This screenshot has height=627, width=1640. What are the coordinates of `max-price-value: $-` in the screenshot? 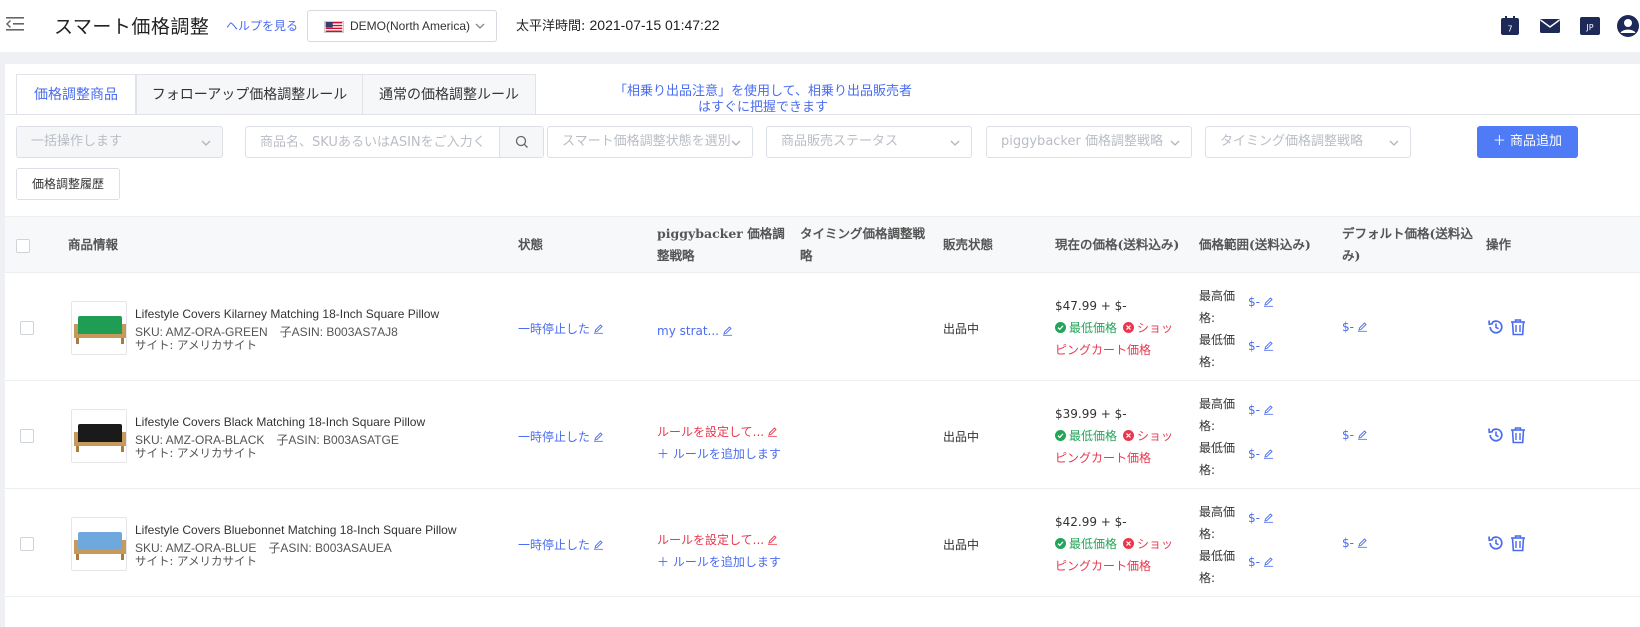 It's located at (1254, 410).